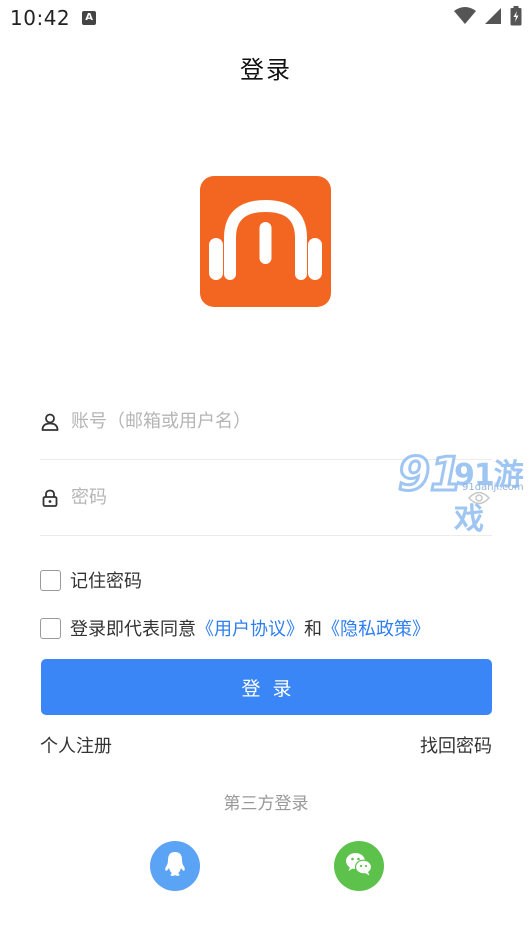  Describe the element at coordinates (50, 580) in the screenshot. I see `remember-password-checkbox` at that location.